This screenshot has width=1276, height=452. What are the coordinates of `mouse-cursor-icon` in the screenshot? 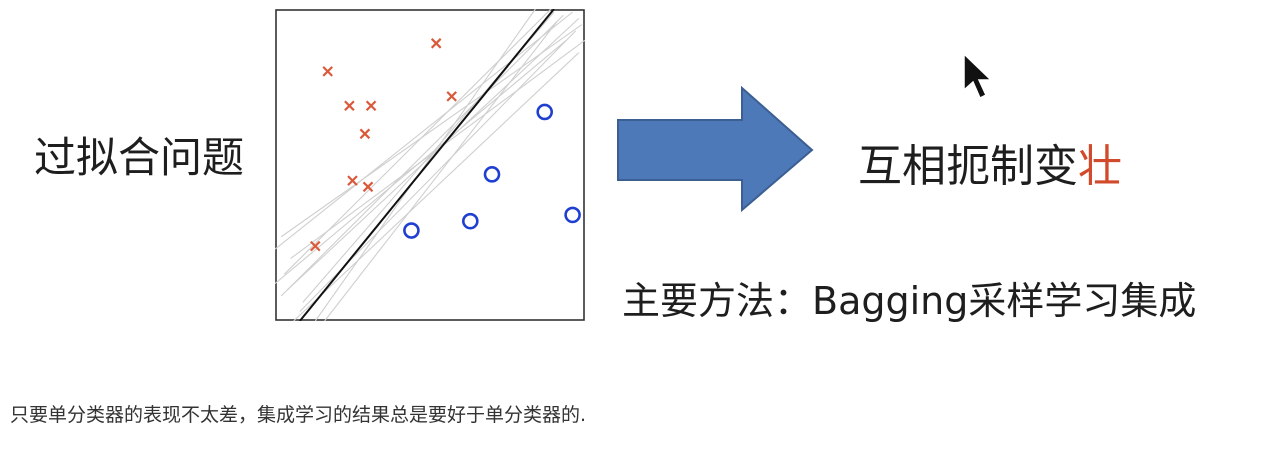 It's located at (980, 82).